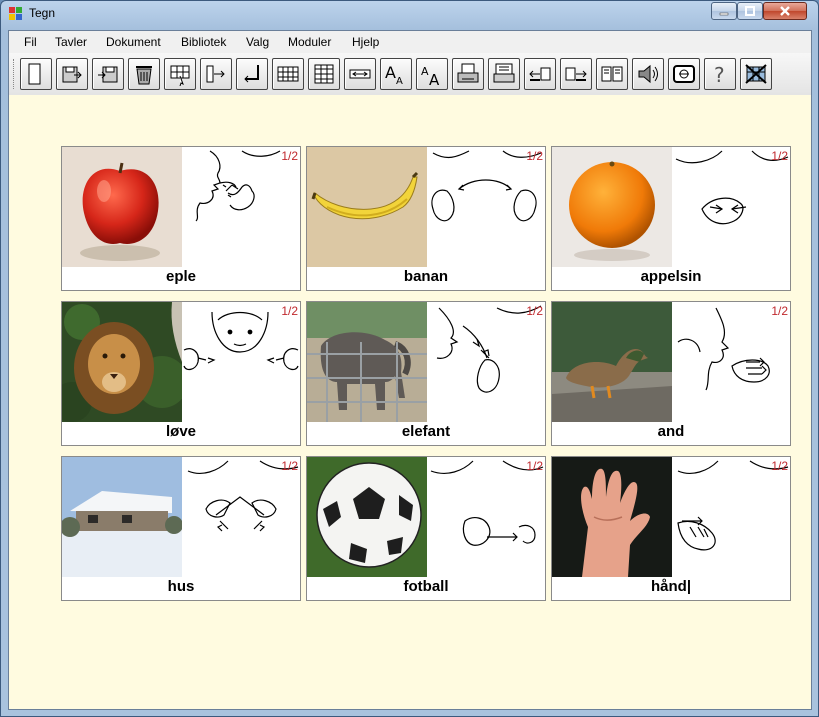 The width and height of the screenshot is (819, 717). Describe the element at coordinates (180, 431) in the screenshot. I see `card-label: løve` at that location.